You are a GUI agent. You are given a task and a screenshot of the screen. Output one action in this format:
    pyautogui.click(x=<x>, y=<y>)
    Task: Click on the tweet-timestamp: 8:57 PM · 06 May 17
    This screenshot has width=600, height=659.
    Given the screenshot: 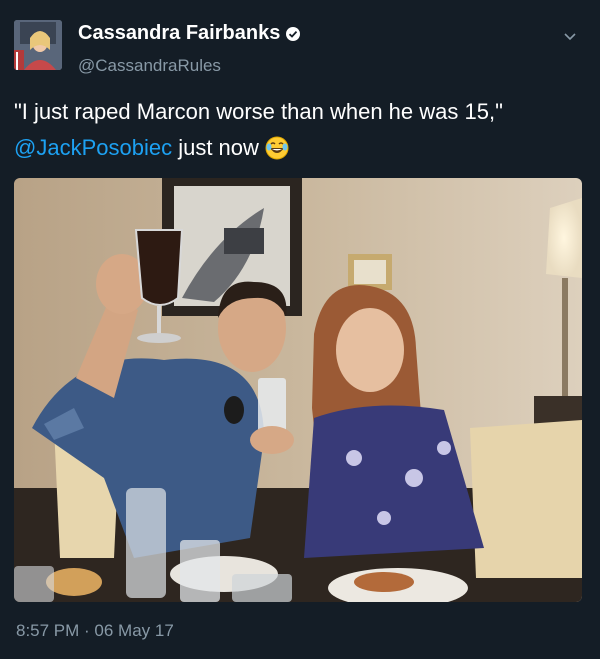 What is the action you would take?
    pyautogui.click(x=95, y=631)
    